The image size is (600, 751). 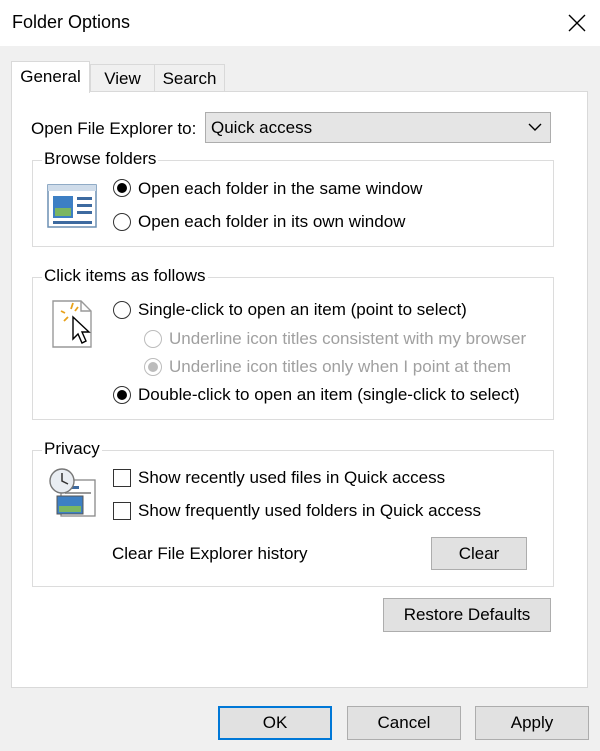 I want to click on apply-label: Apply, so click(x=532, y=722).